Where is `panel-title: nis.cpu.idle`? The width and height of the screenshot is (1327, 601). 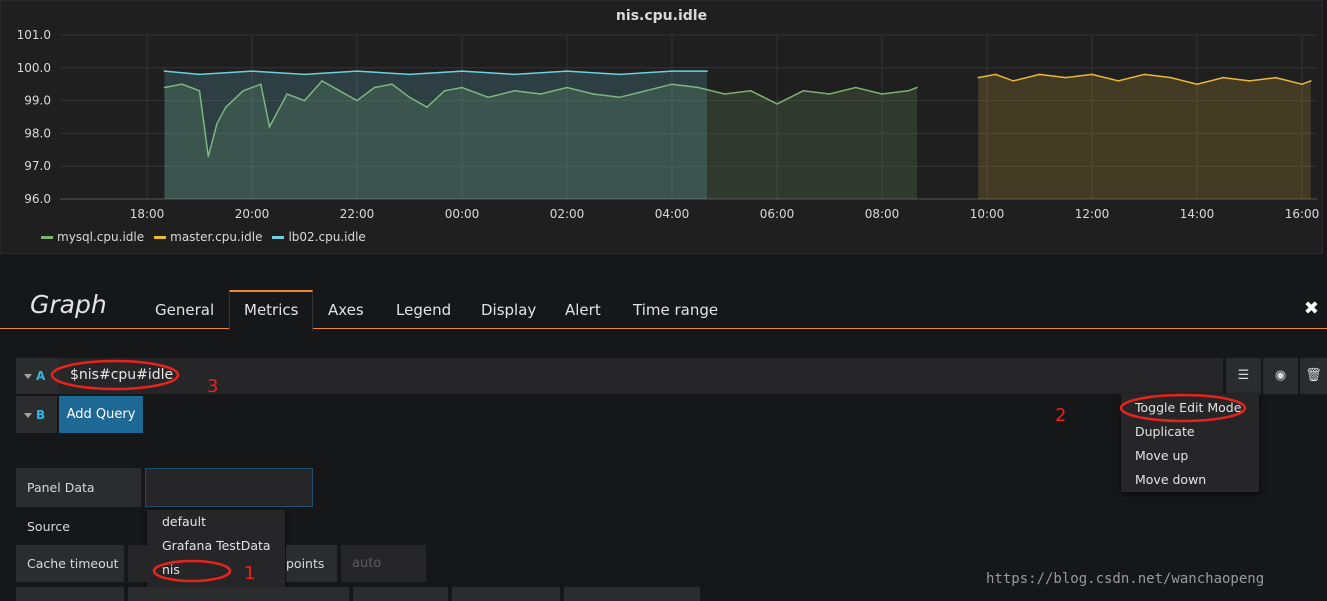
panel-title: nis.cpu.idle is located at coordinates (661, 16).